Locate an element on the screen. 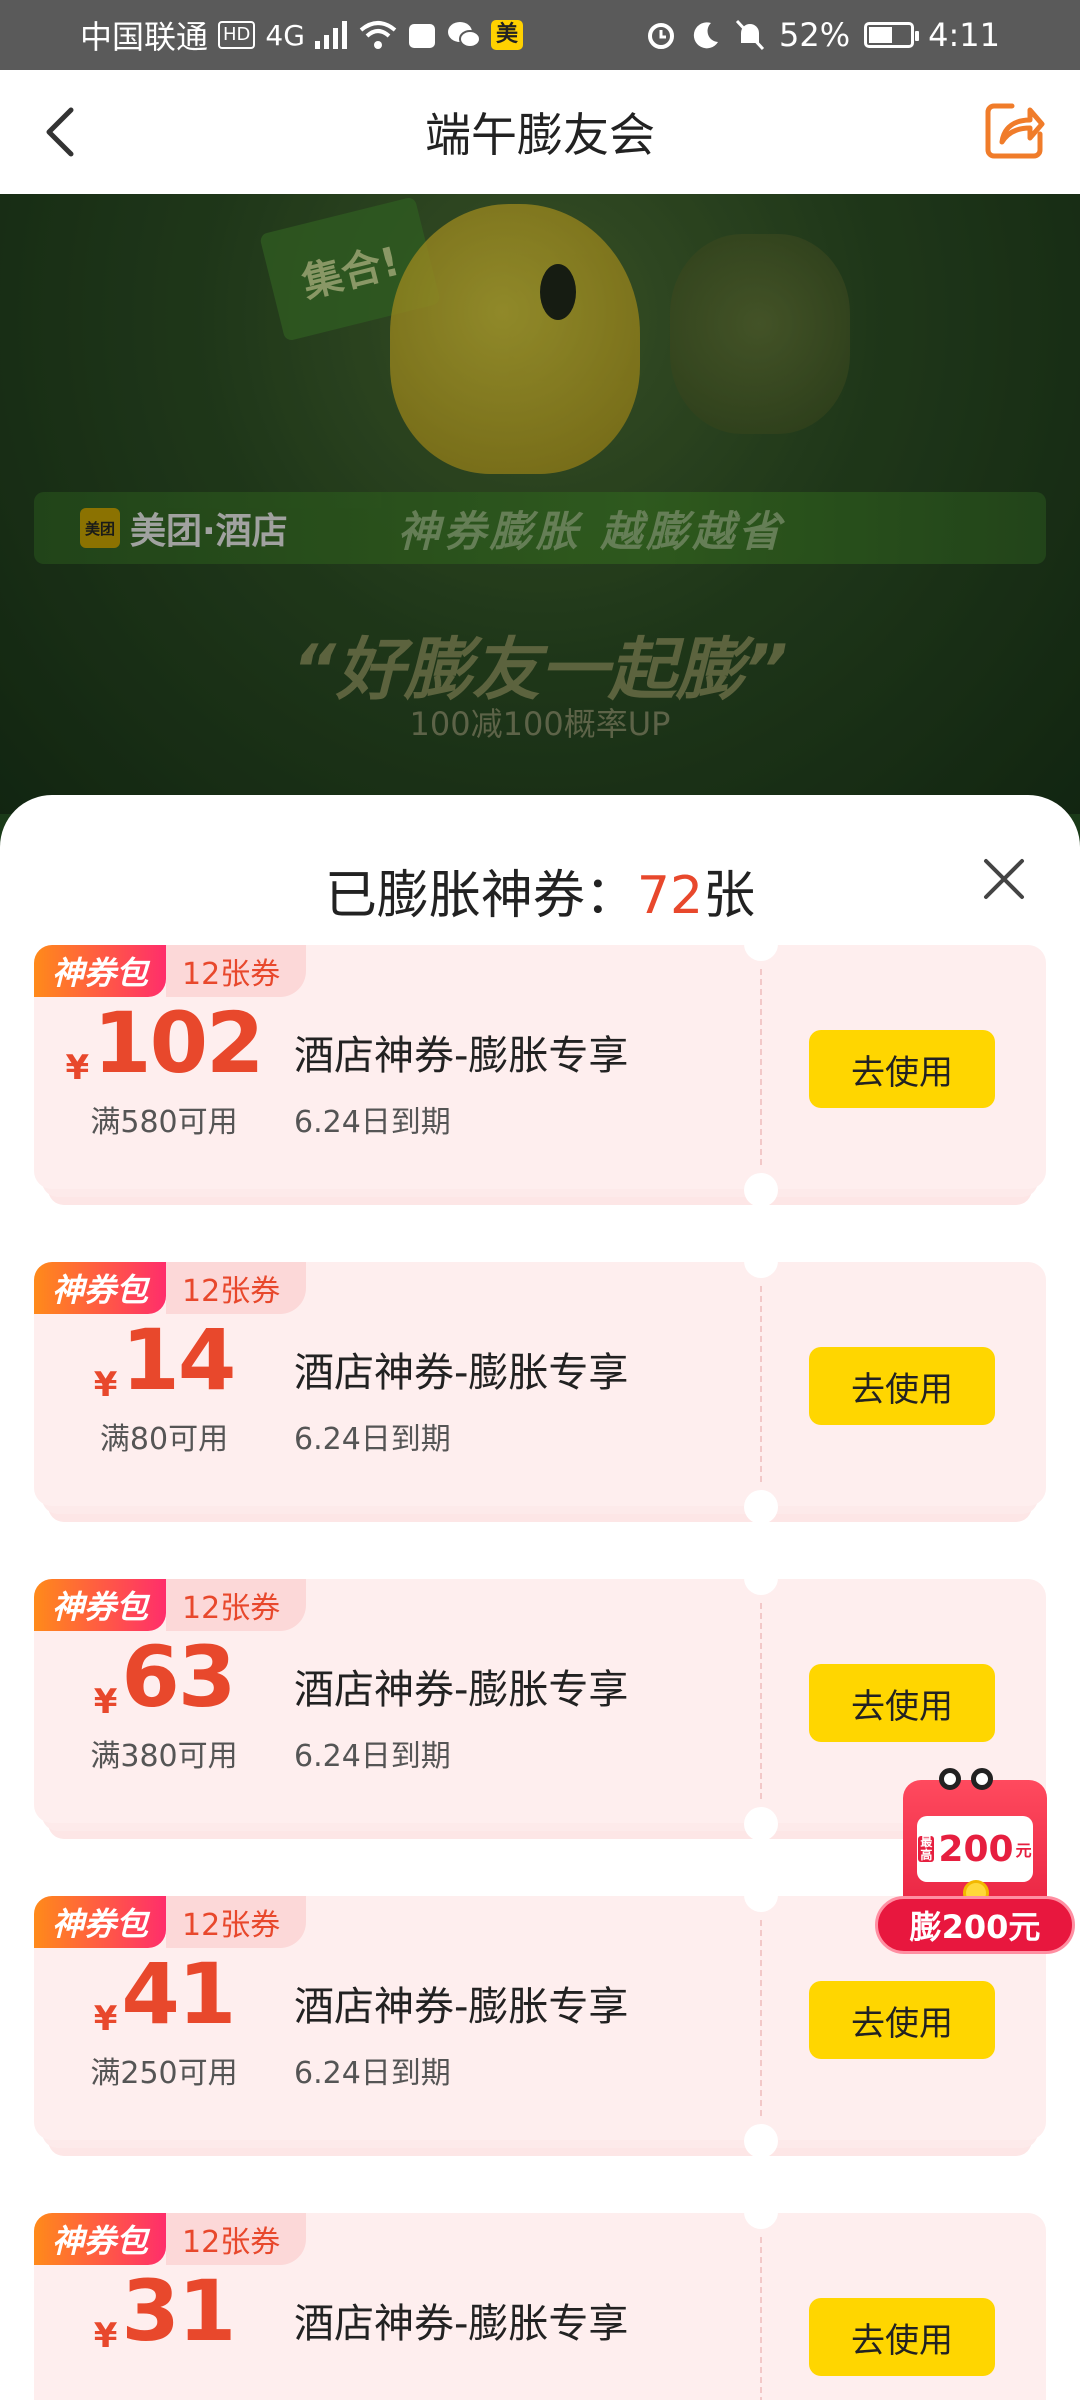 This screenshot has width=1080, height=2400. coupon-amount: ¥63 is located at coordinates (164, 1677).